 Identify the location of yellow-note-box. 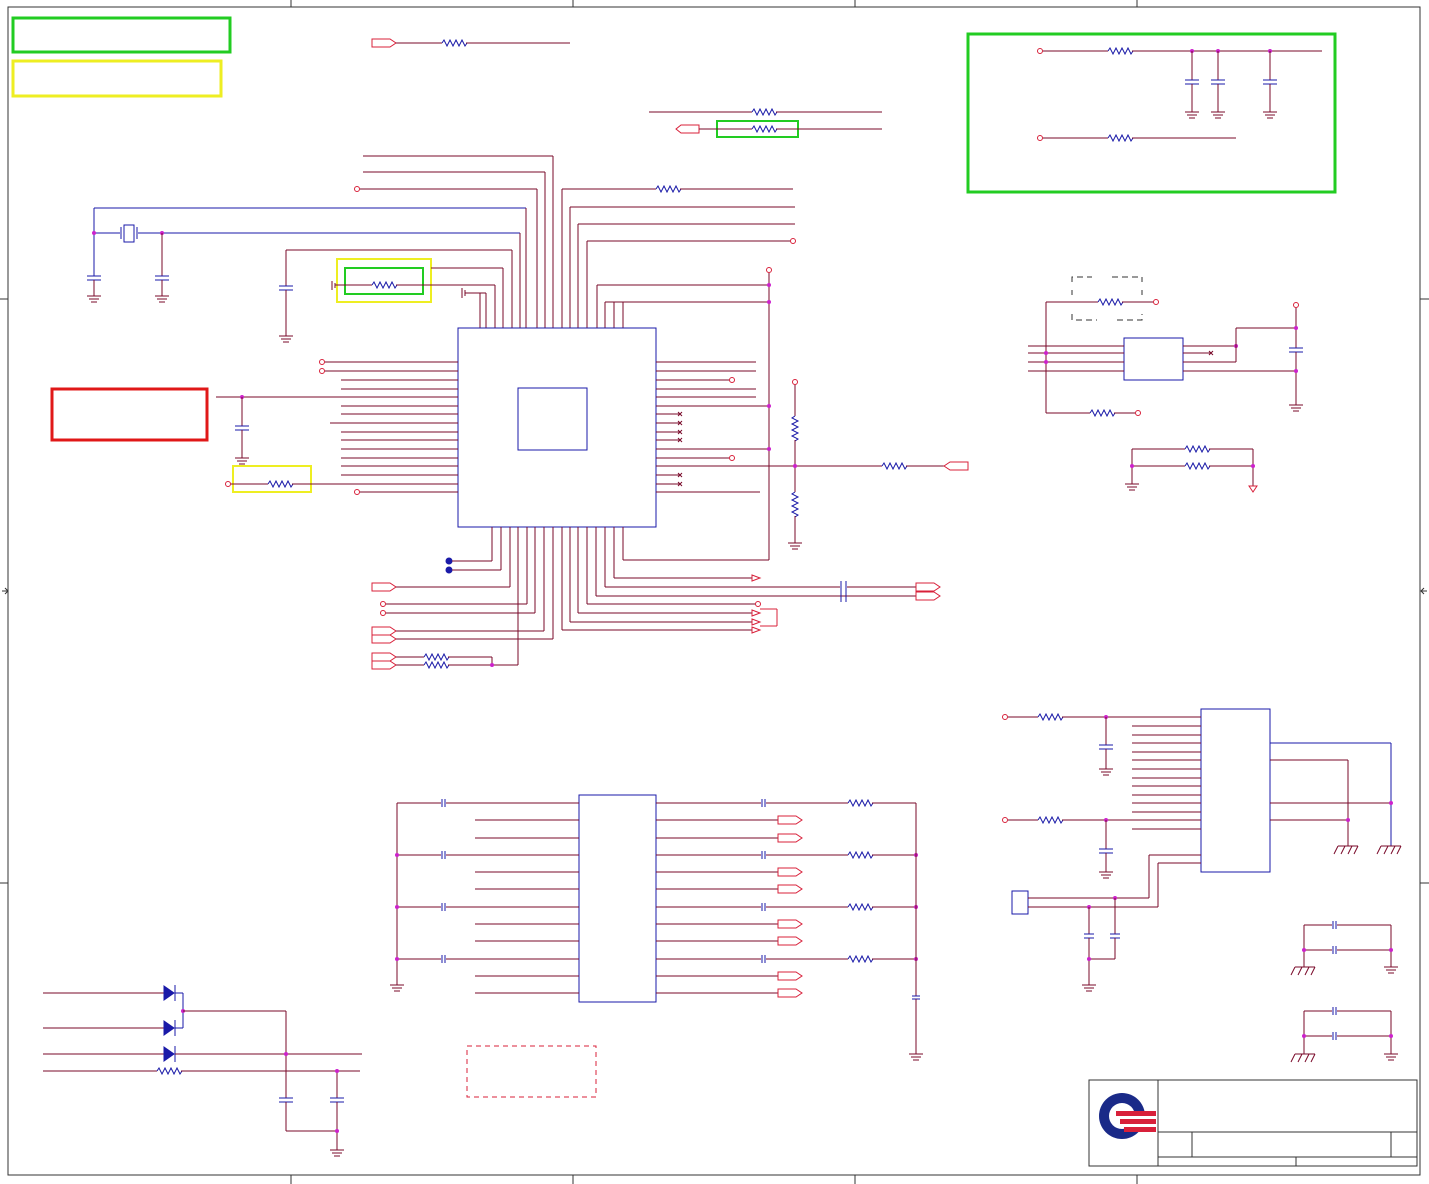
(117, 78).